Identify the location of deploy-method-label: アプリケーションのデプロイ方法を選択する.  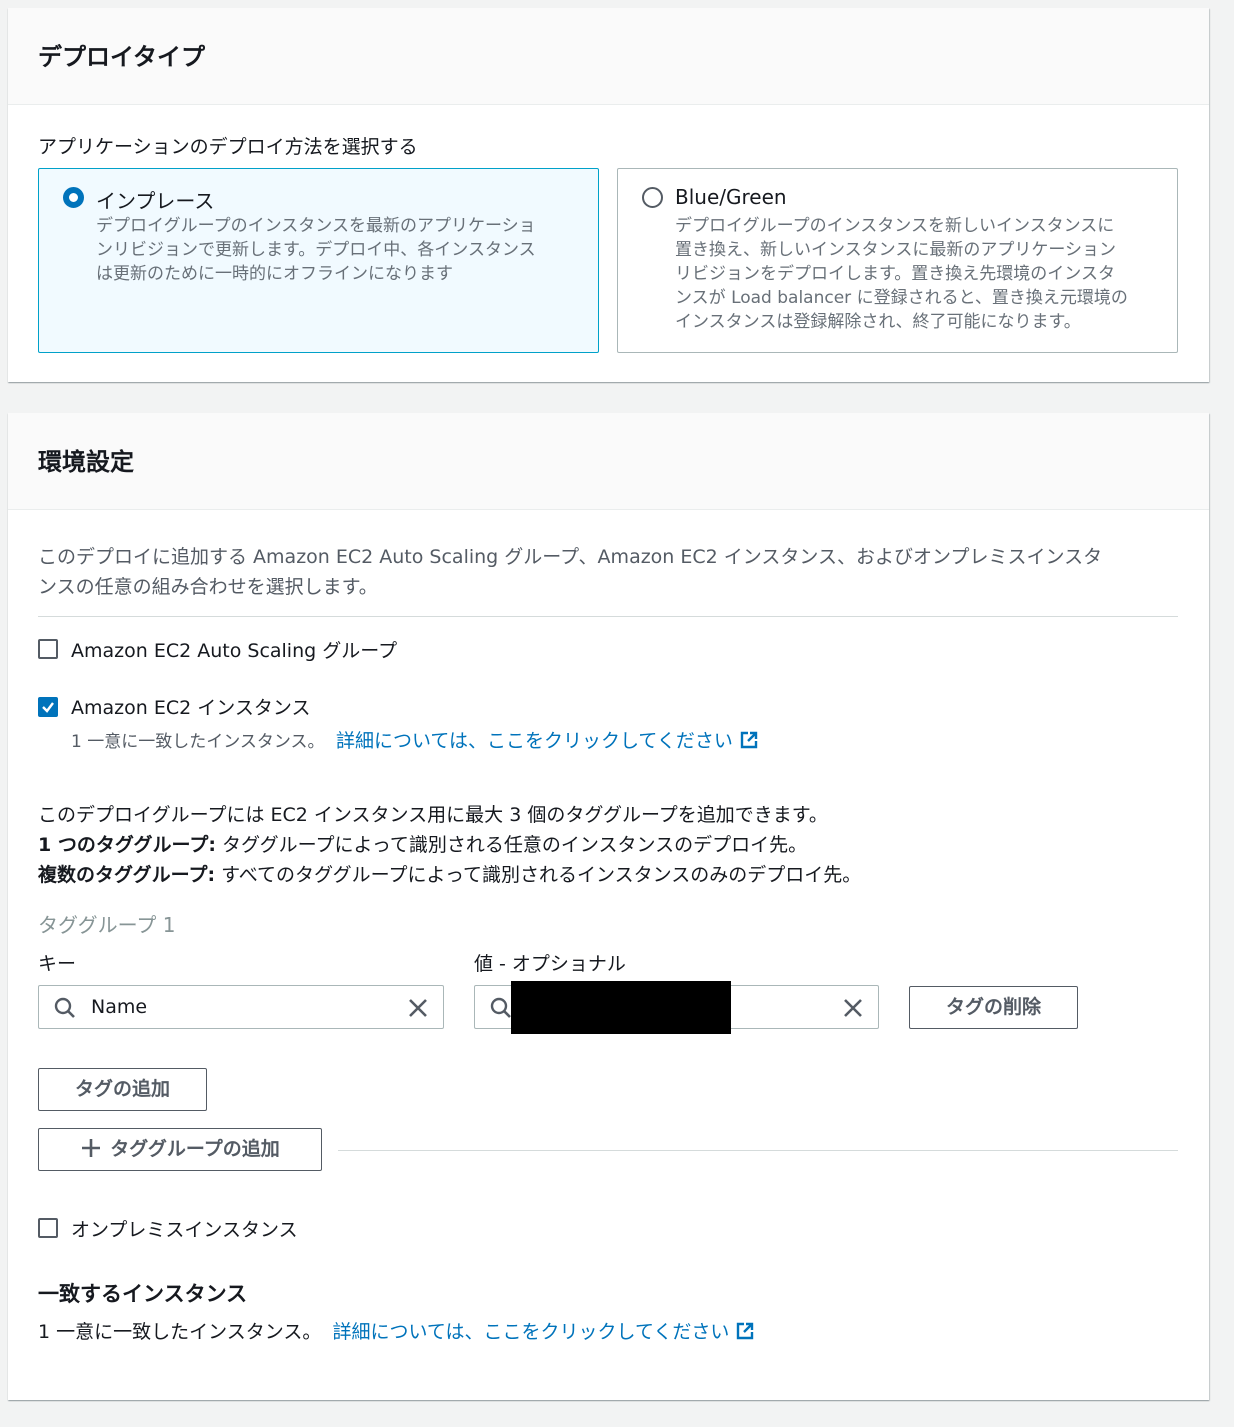
(228, 147).